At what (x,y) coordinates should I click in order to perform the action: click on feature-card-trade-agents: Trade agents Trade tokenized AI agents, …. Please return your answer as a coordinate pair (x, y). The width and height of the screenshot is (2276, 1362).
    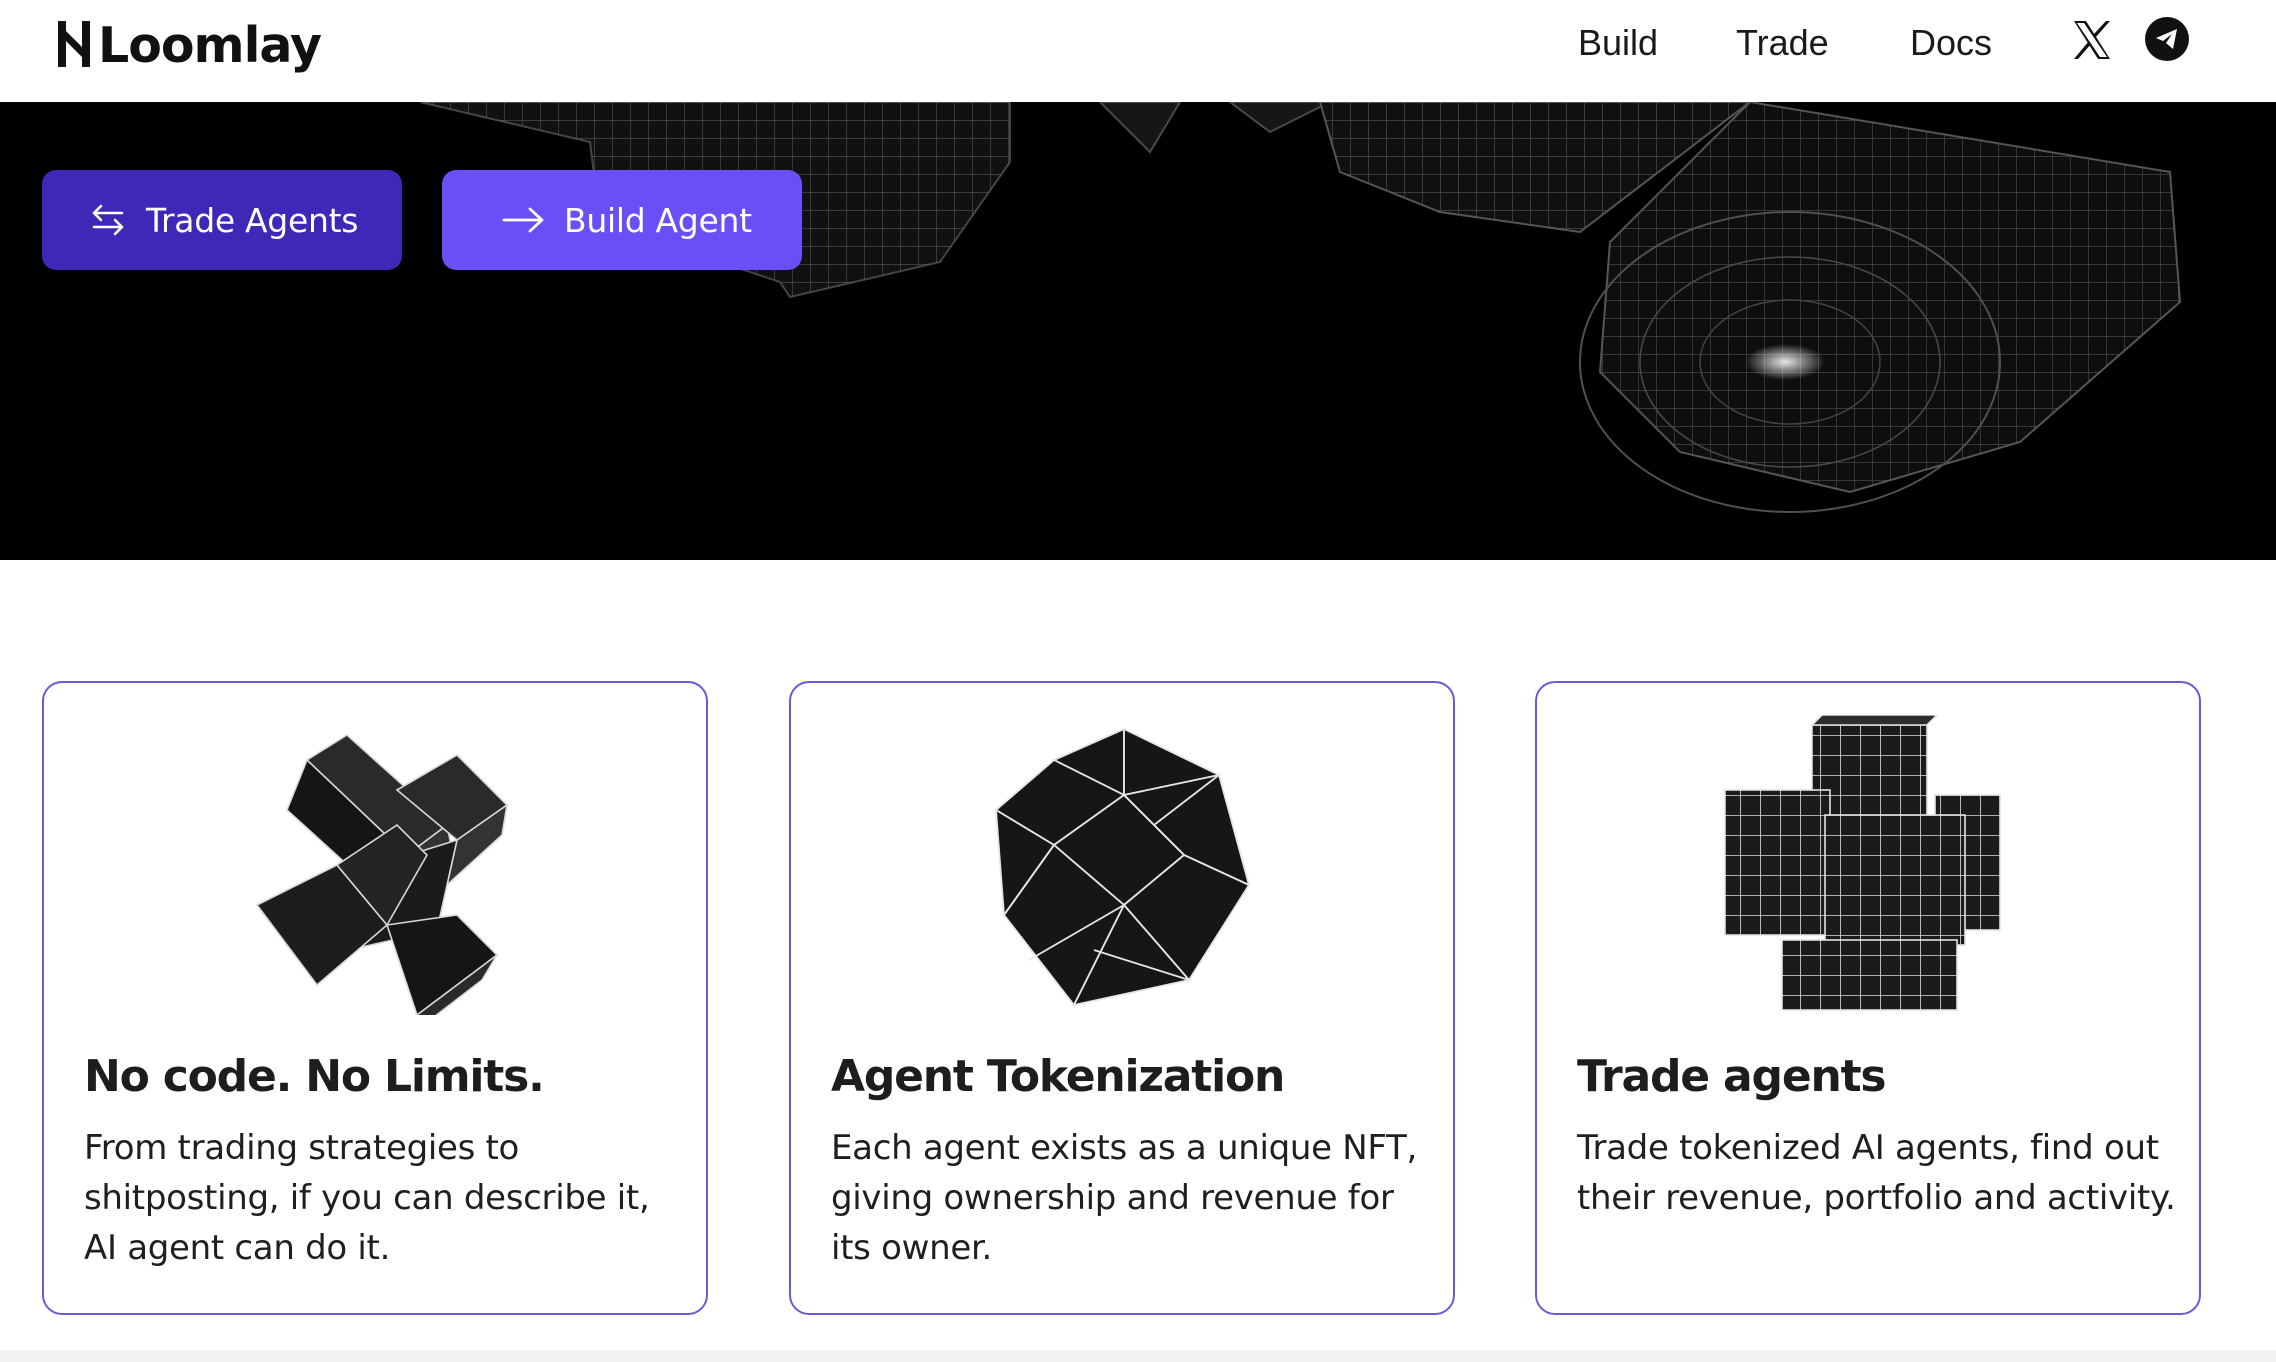
    Looking at the image, I should click on (1868, 998).